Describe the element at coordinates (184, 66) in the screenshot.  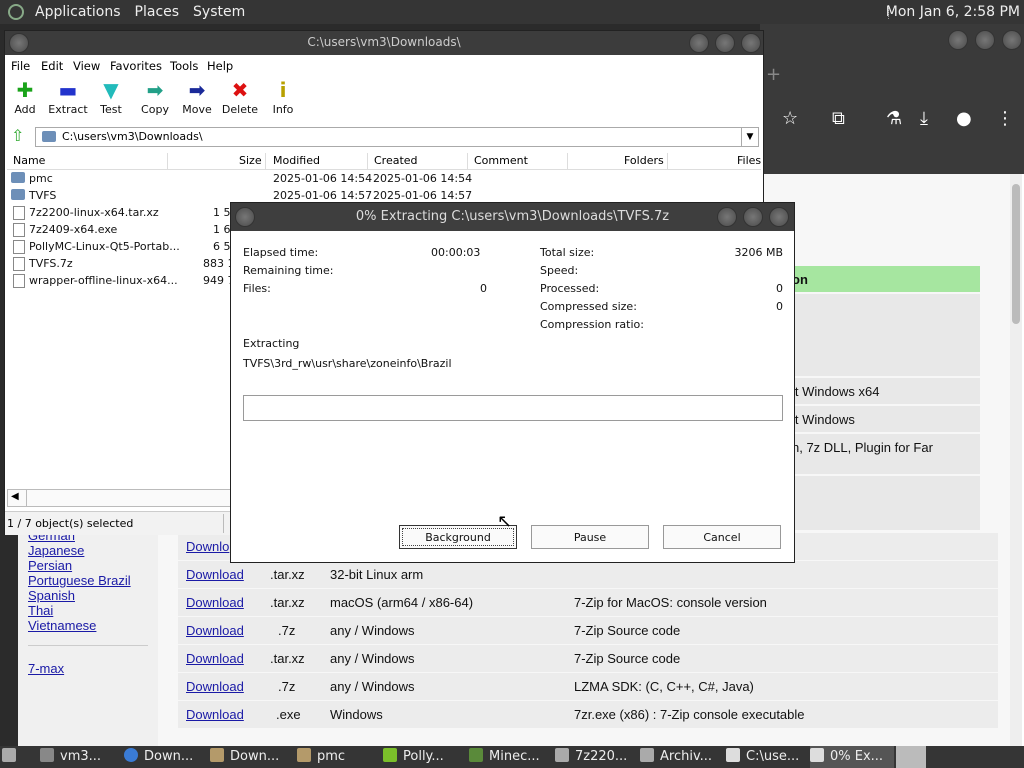
I see `menu-tools: Tools` at that location.